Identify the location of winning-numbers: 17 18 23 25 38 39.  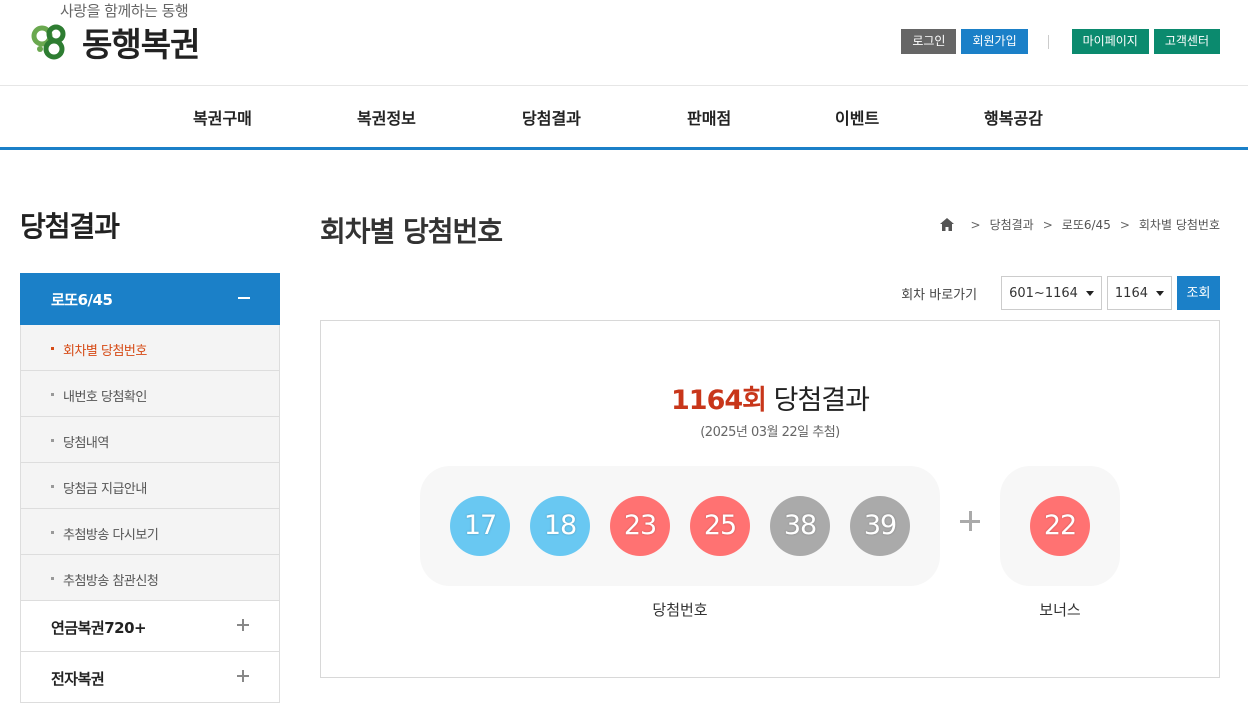
(680, 526).